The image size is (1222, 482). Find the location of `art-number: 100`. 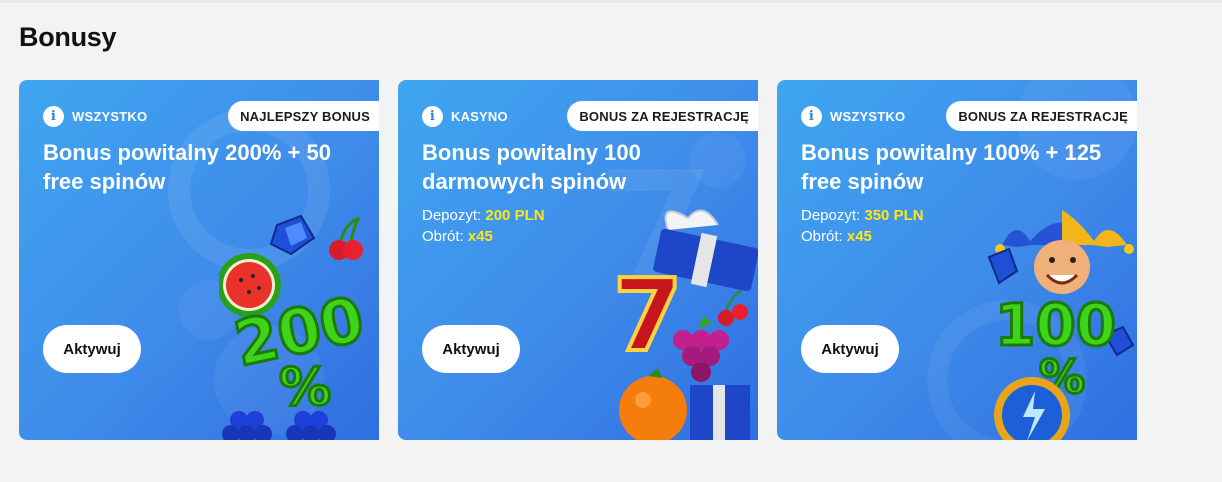

art-number: 100 is located at coordinates (1055, 325).